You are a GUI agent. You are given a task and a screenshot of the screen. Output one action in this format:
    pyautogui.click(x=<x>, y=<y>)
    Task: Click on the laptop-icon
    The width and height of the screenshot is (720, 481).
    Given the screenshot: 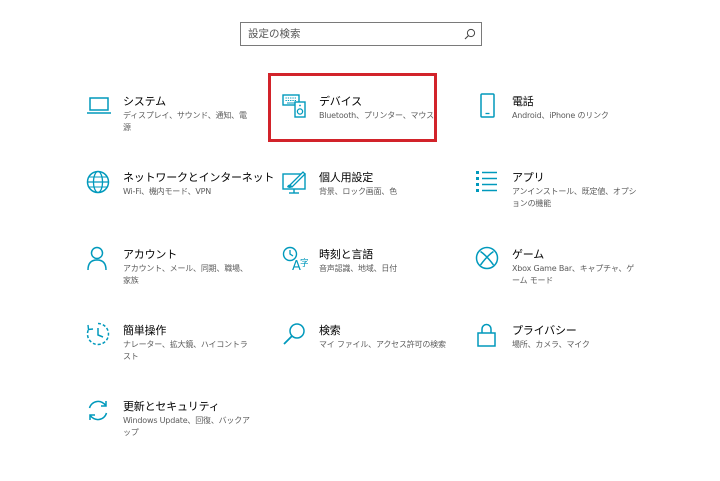 What is the action you would take?
    pyautogui.click(x=99, y=106)
    